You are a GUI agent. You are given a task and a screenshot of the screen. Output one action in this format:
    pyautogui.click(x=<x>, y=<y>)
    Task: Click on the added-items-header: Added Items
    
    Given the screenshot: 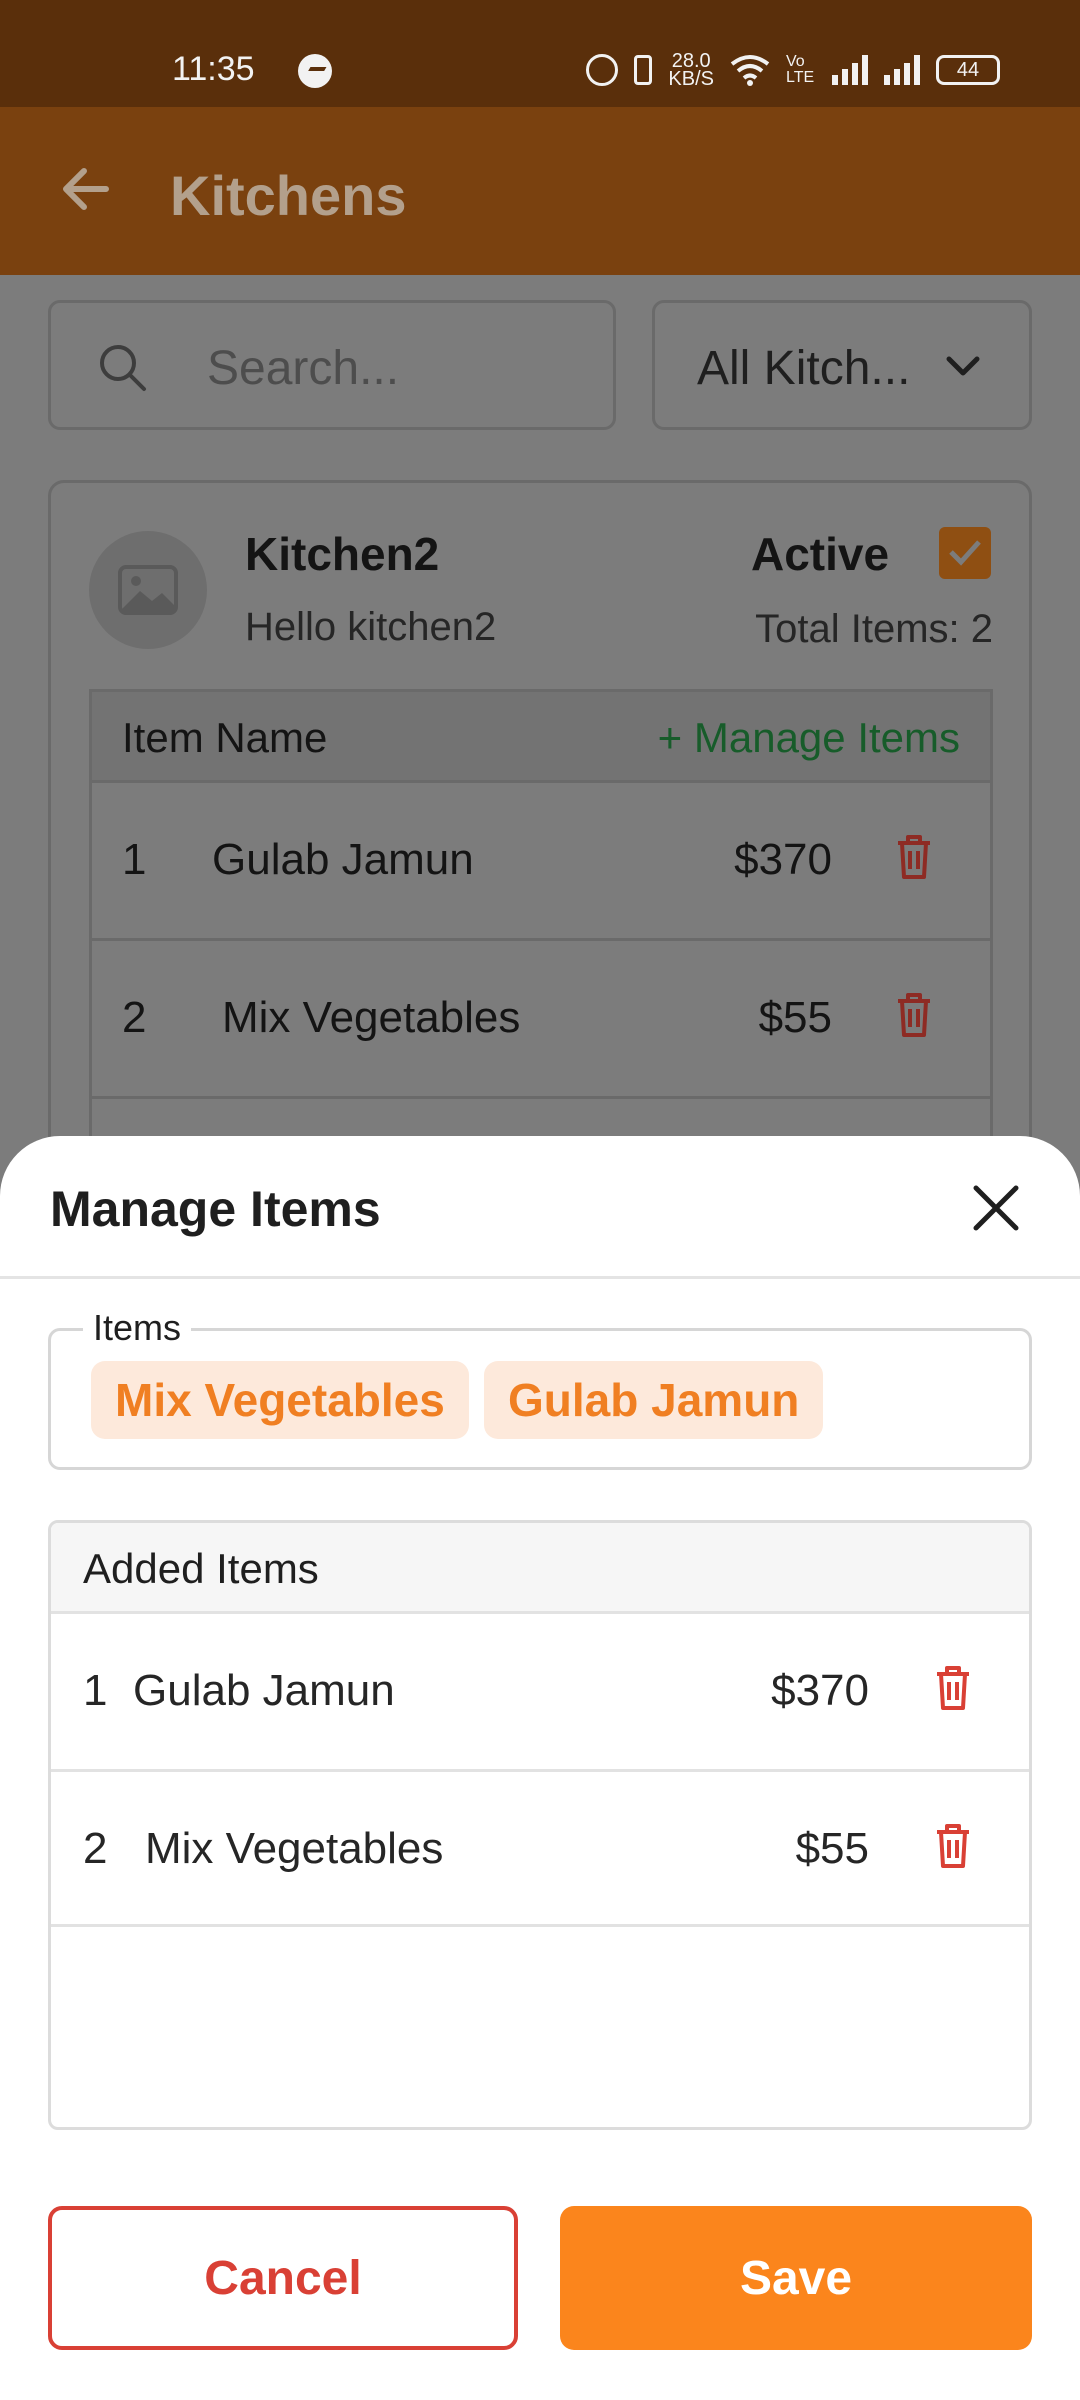 What is the action you would take?
    pyautogui.click(x=540, y=1567)
    